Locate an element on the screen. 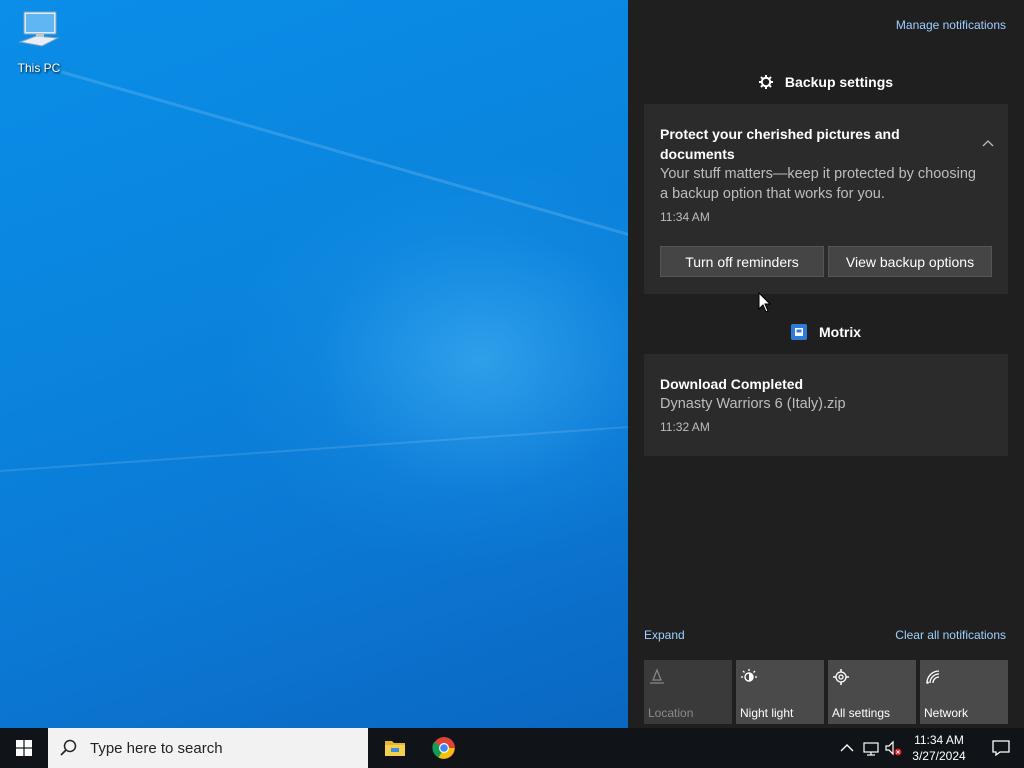 Image resolution: width=1024 pixels, height=768 pixels. notification-body: Dynasty Warriors 6 (Italy).zip is located at coordinates (753, 404).